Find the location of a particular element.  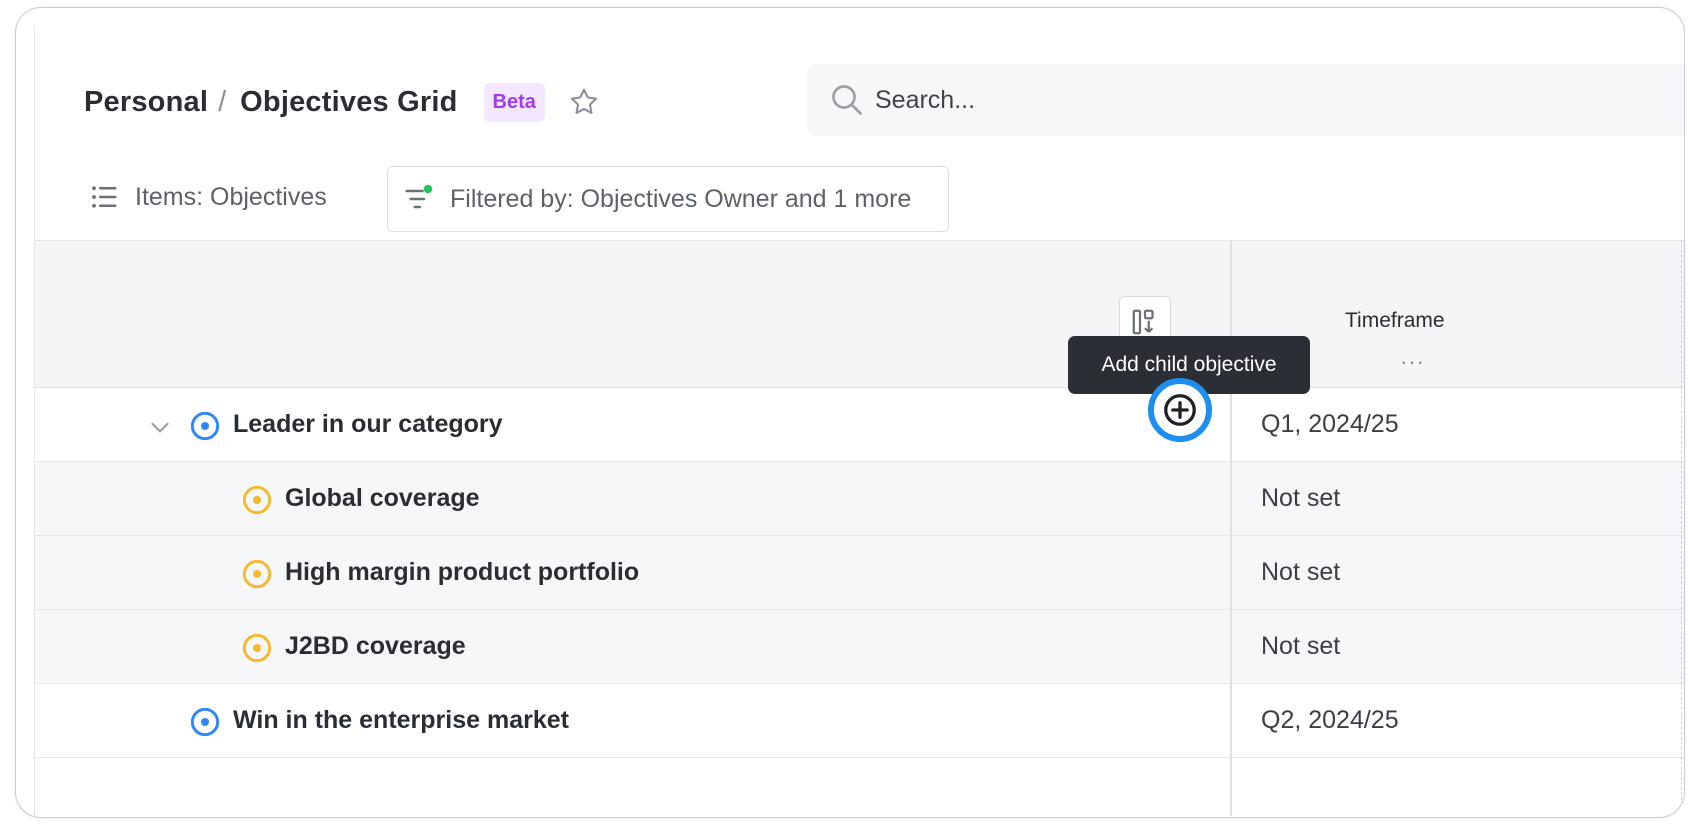

objective-name: Global coverage is located at coordinates (382, 498).